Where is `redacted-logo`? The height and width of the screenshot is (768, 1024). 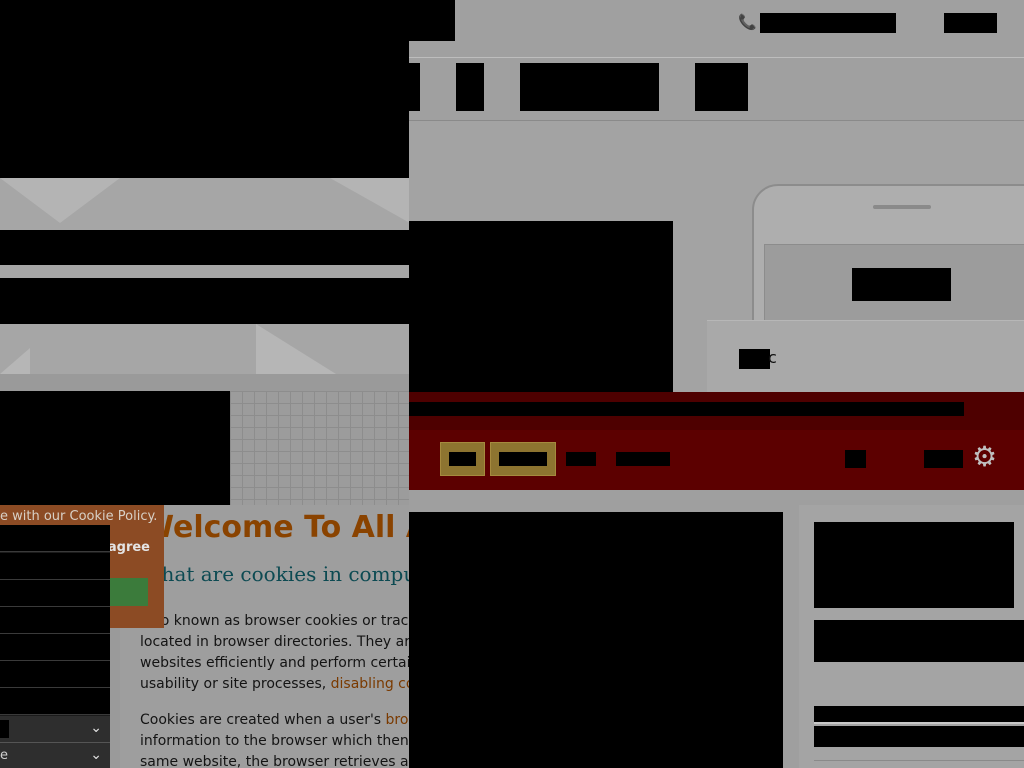
redacted-logo is located at coordinates (432, 20).